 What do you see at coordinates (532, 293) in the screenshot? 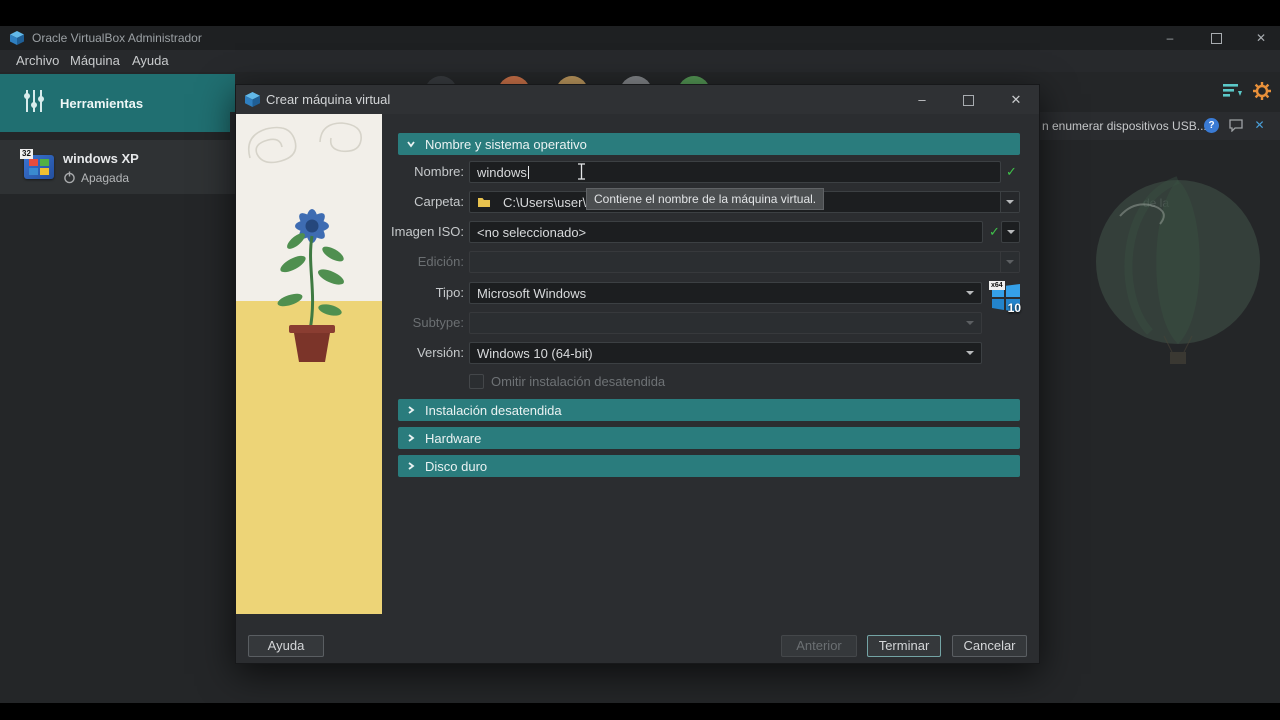
I see `type-value: Microsoft Windows` at bounding box center [532, 293].